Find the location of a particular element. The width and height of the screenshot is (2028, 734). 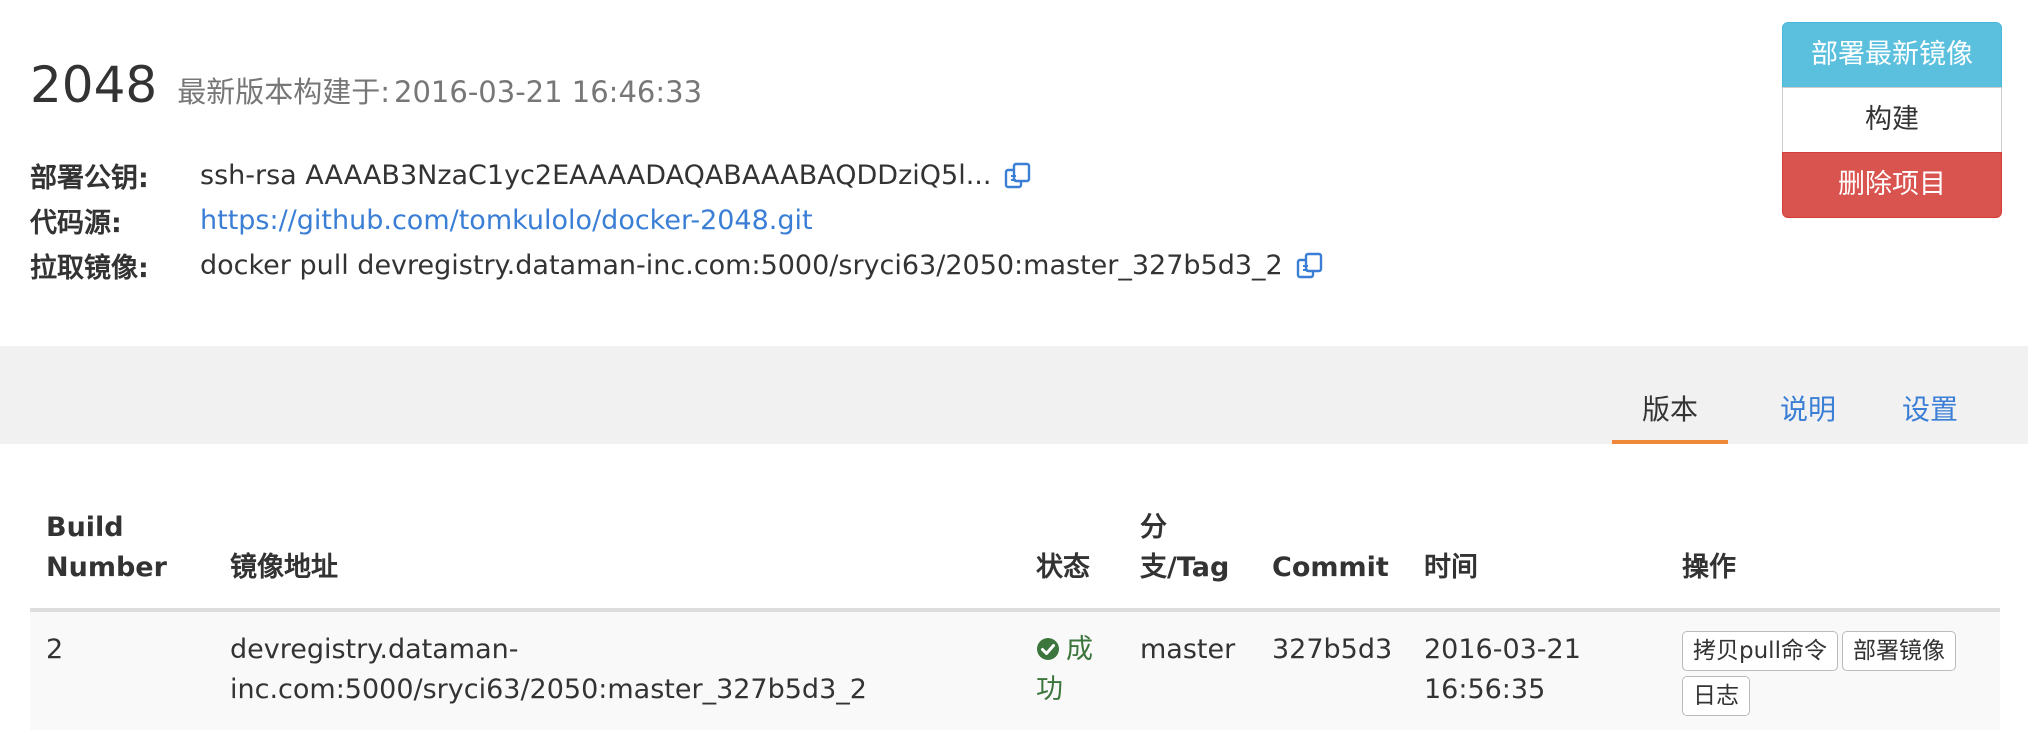

cell-branch-tag: master is located at coordinates (1190, 670).